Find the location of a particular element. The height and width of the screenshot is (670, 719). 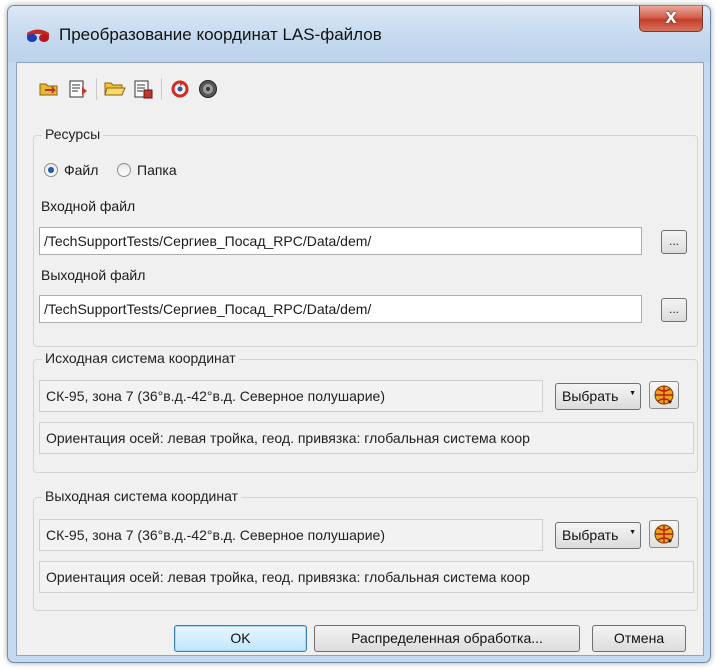

radio-folder: Папка is located at coordinates (147, 170).